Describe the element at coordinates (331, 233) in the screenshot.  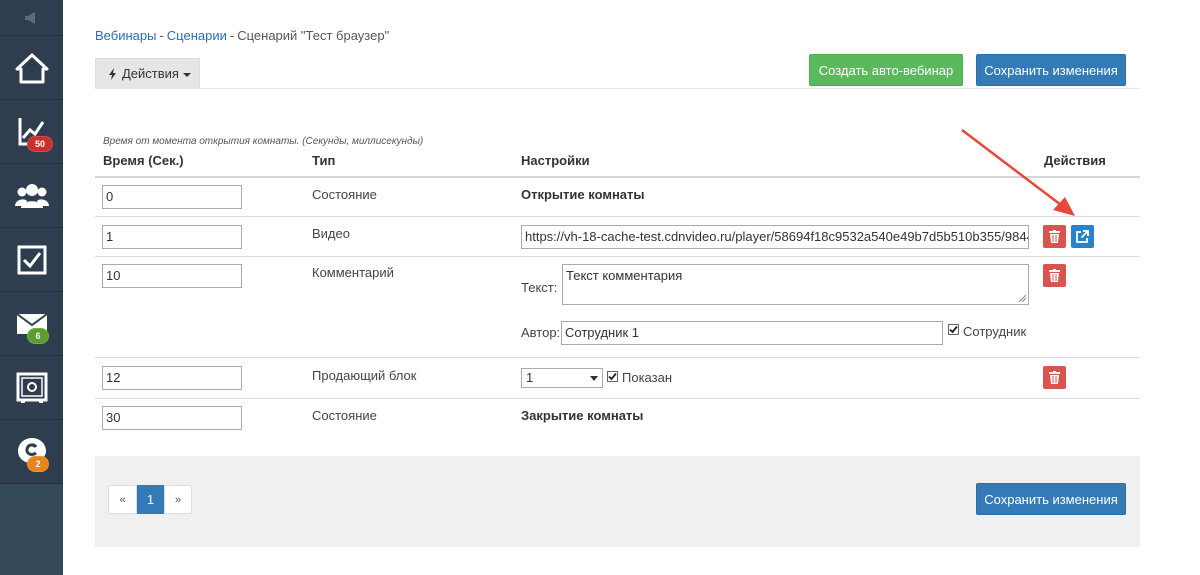
I see `type-label: Видео` at that location.